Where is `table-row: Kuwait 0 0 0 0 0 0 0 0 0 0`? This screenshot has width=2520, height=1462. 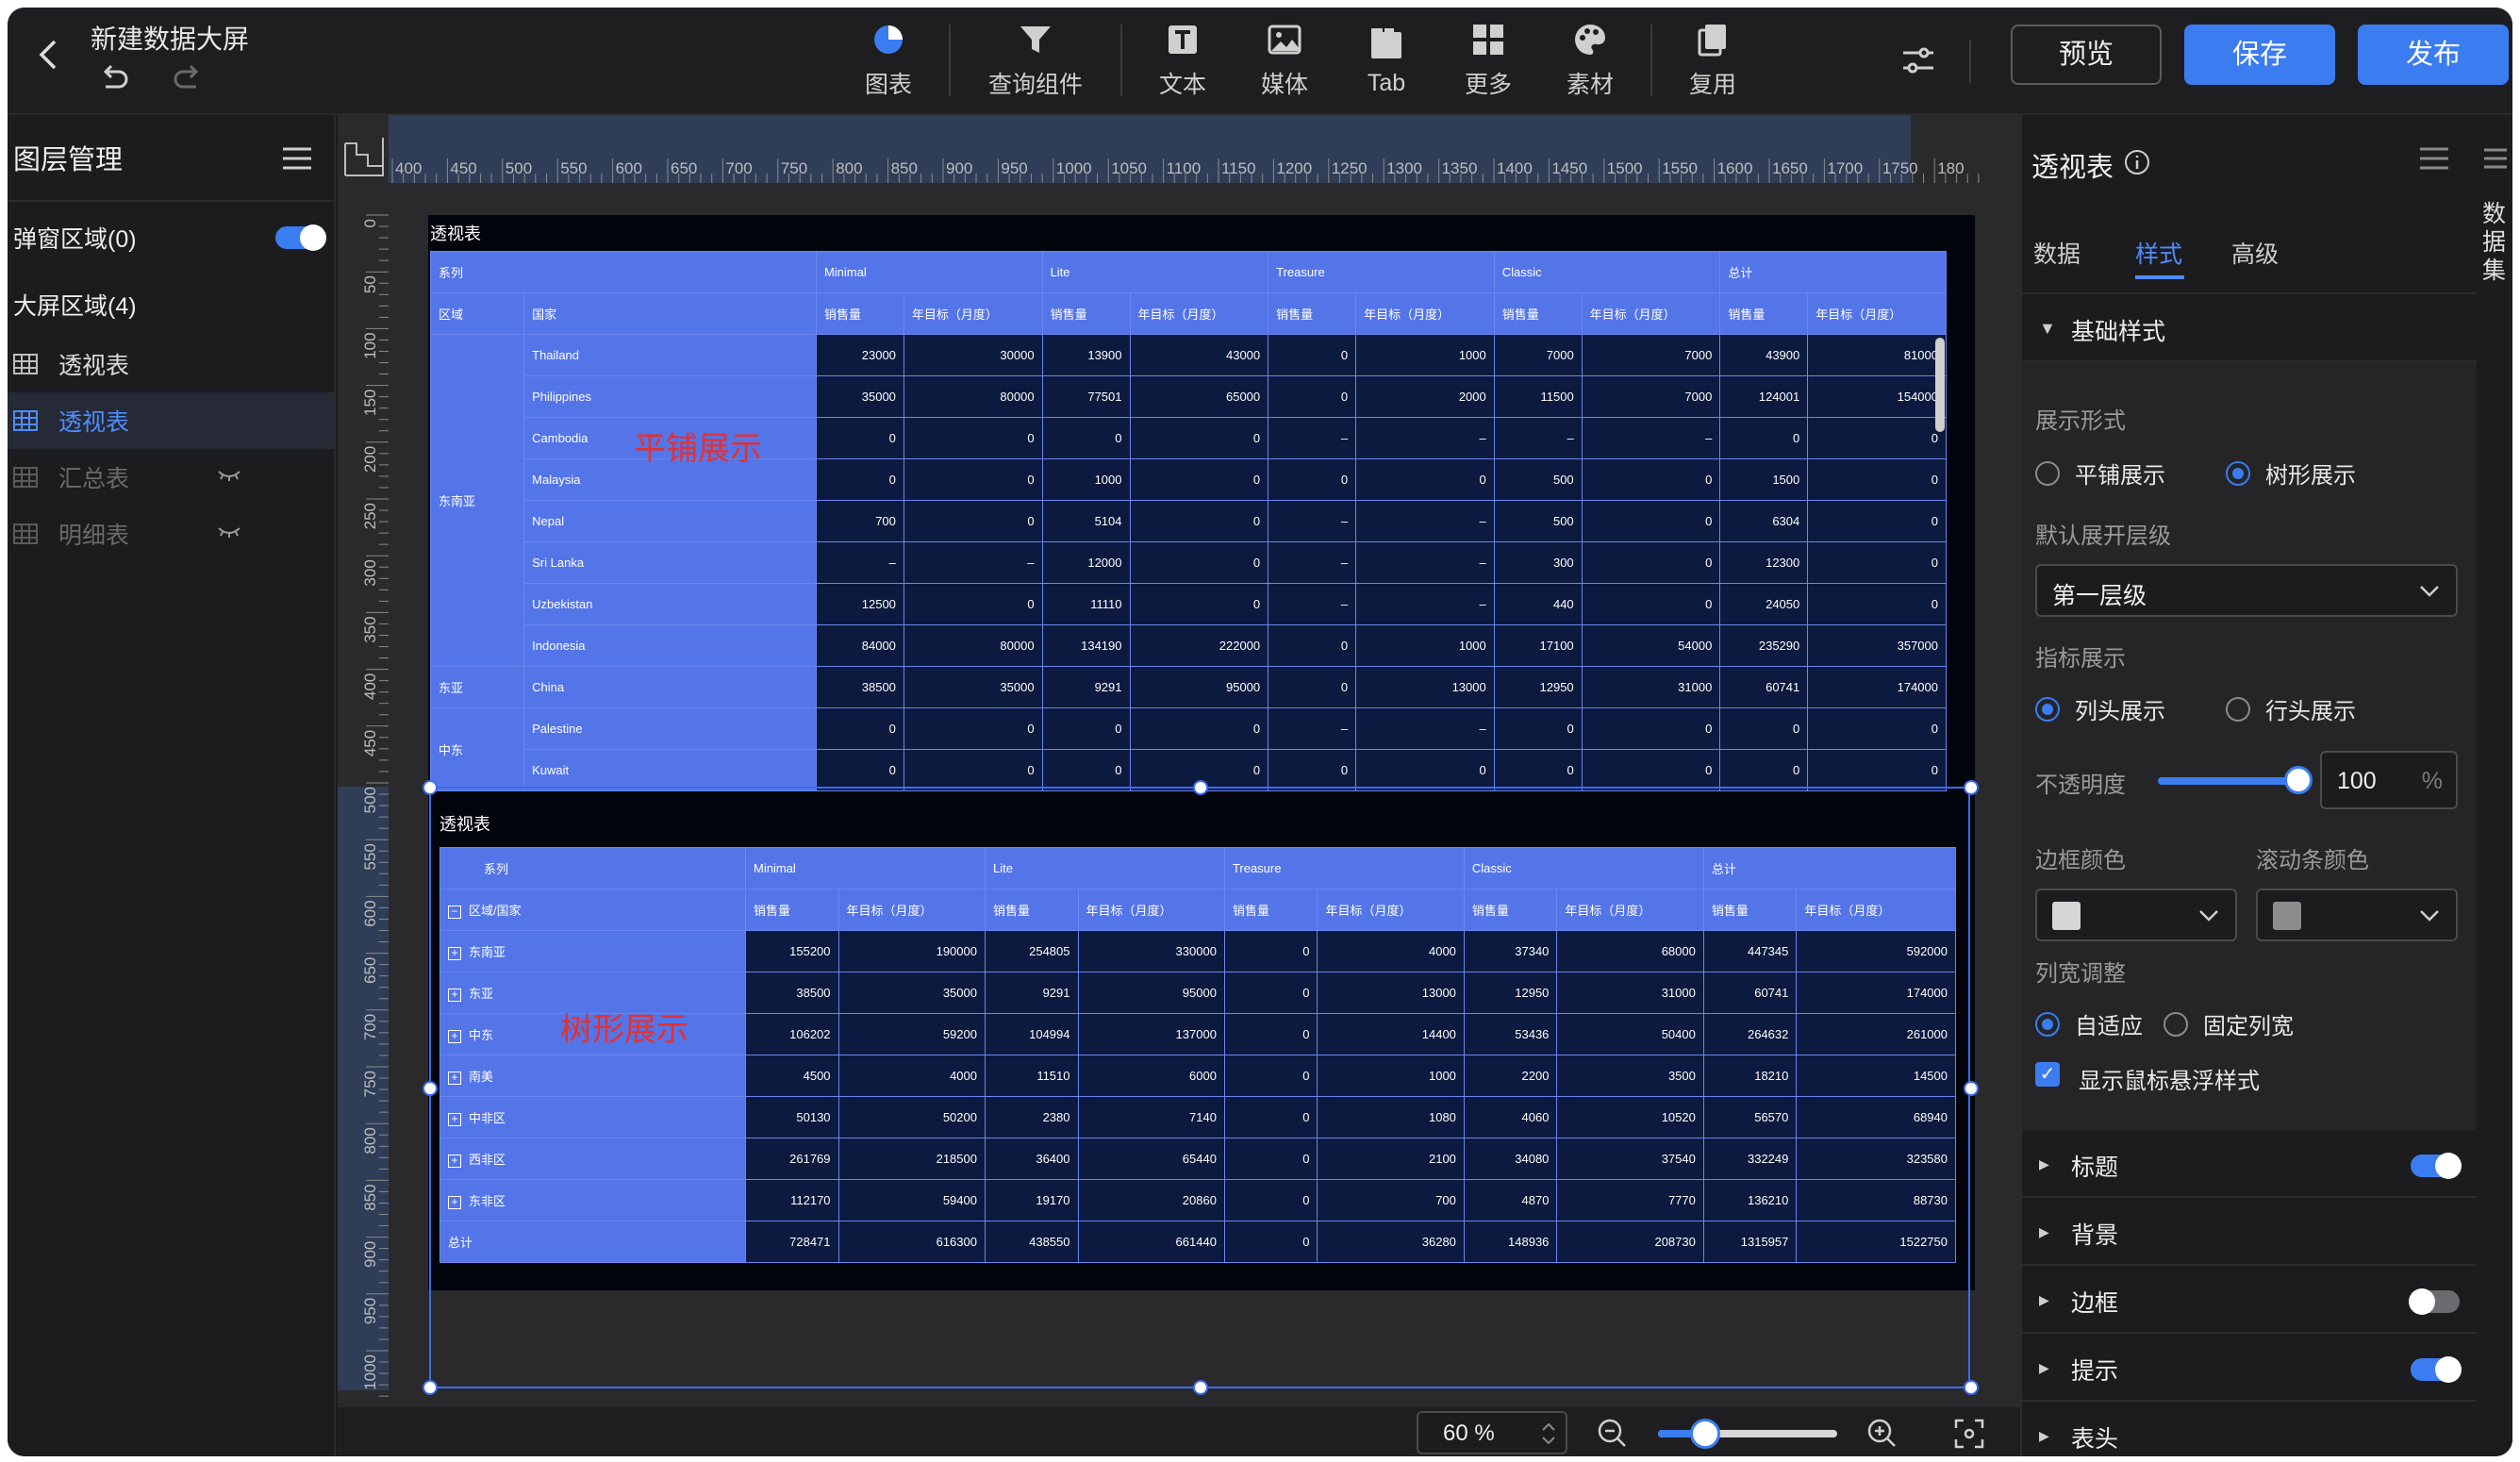
table-row: Kuwait 0 0 0 0 0 0 0 0 0 0 is located at coordinates (1189, 770).